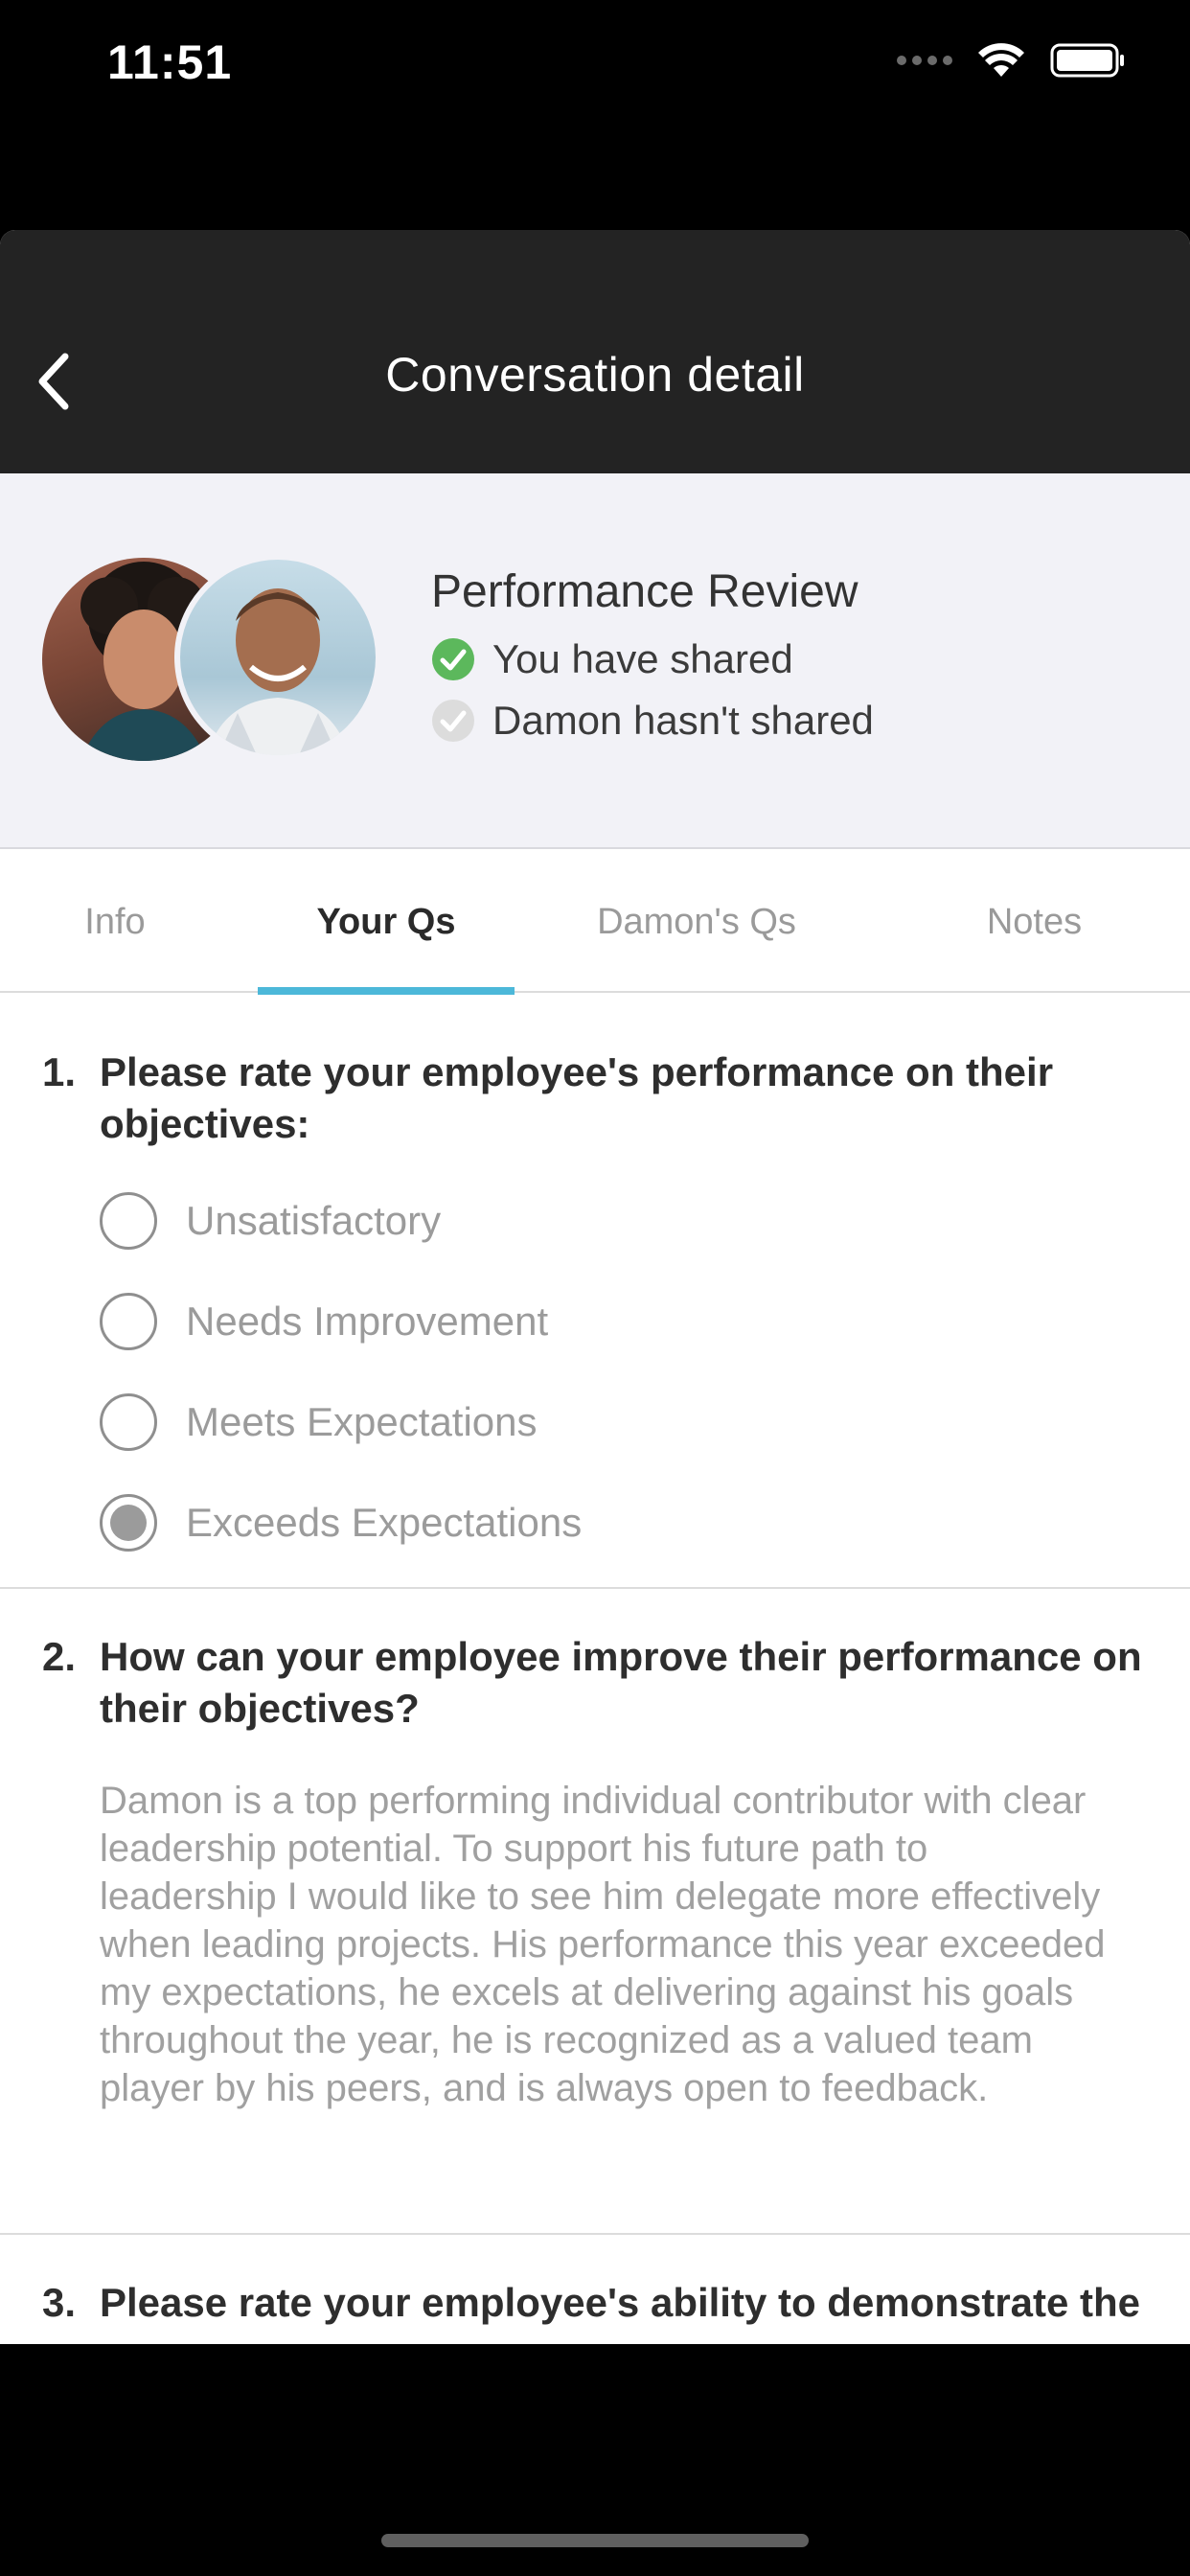 The image size is (1190, 2576). Describe the element at coordinates (170, 62) in the screenshot. I see `status-time: 11:51` at that location.